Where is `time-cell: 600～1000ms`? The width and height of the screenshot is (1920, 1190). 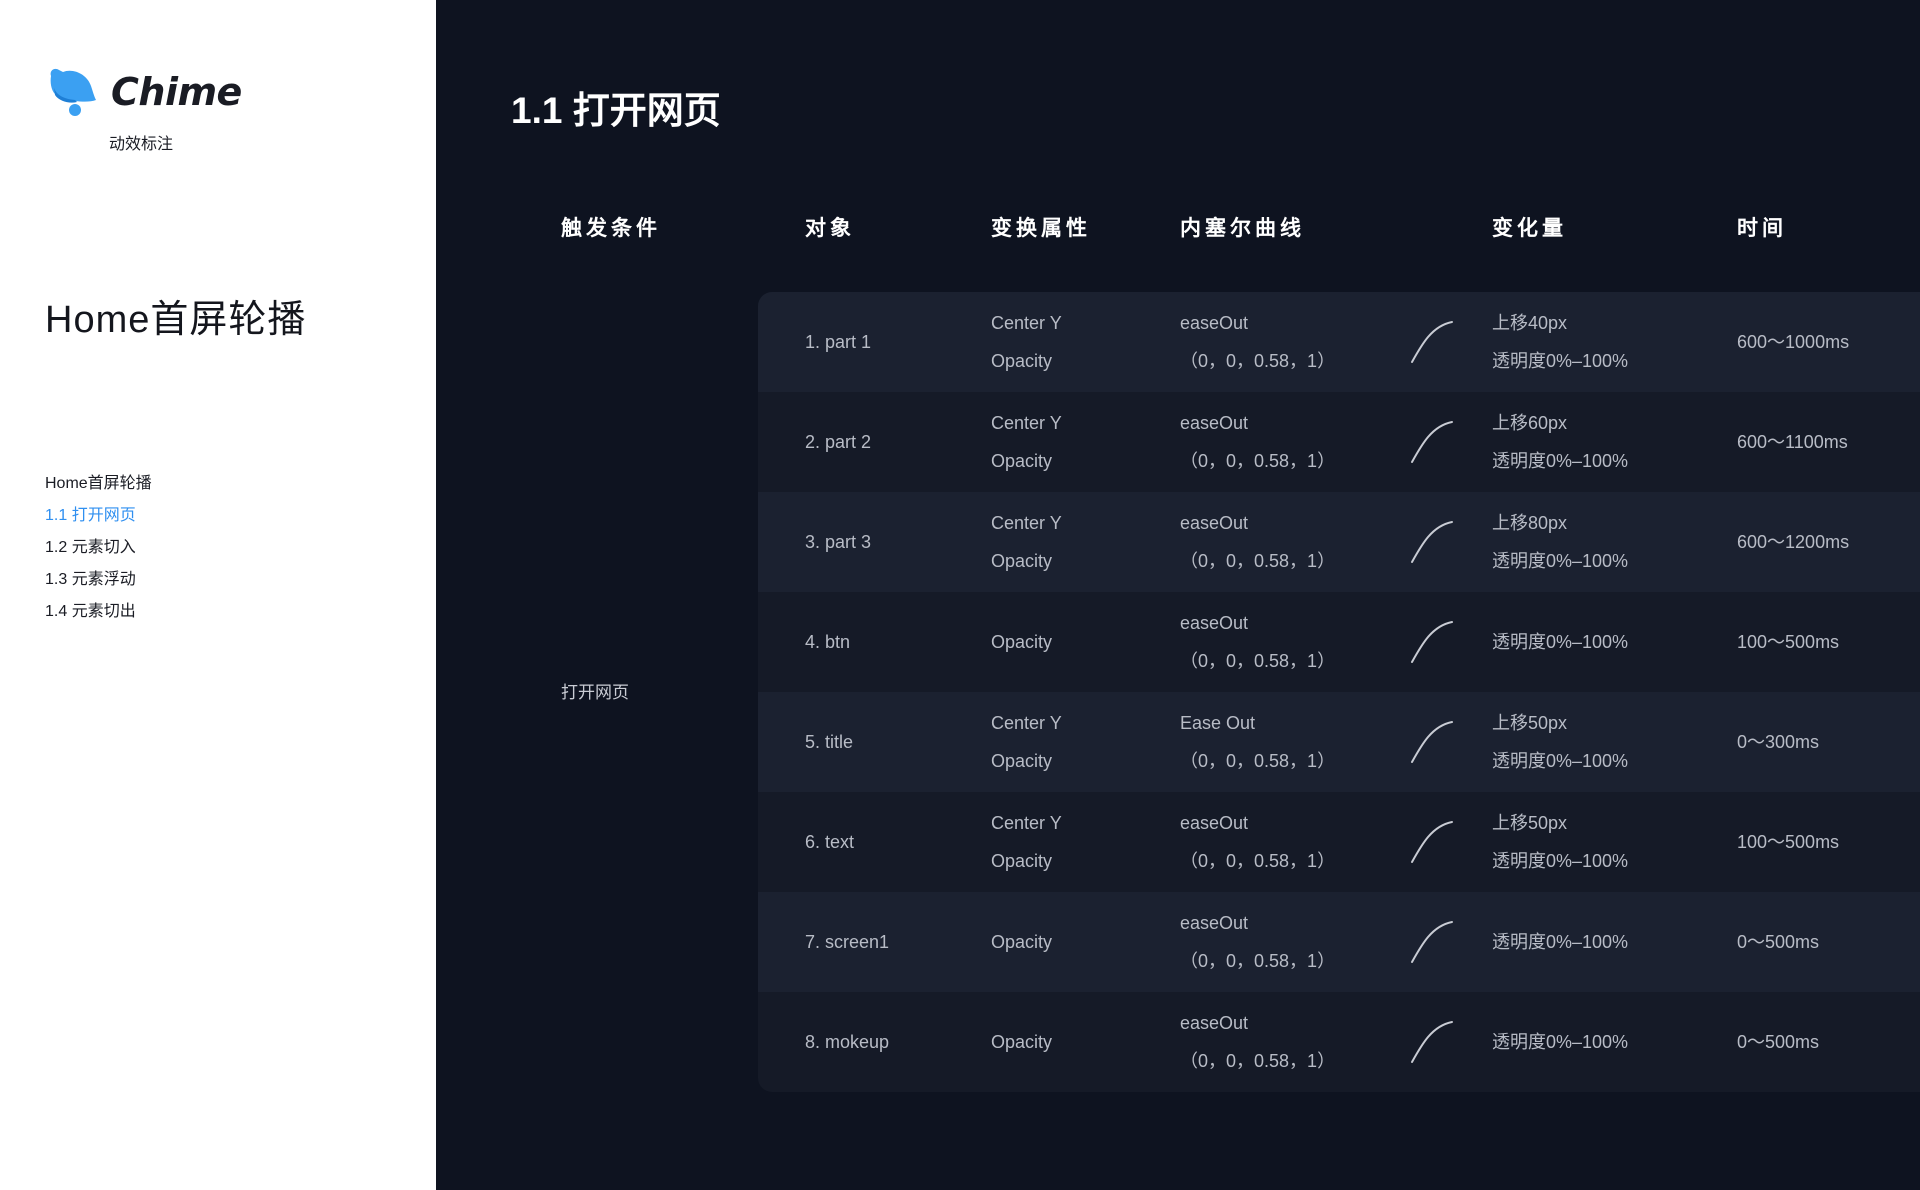 time-cell: 600～1000ms is located at coordinates (1793, 342).